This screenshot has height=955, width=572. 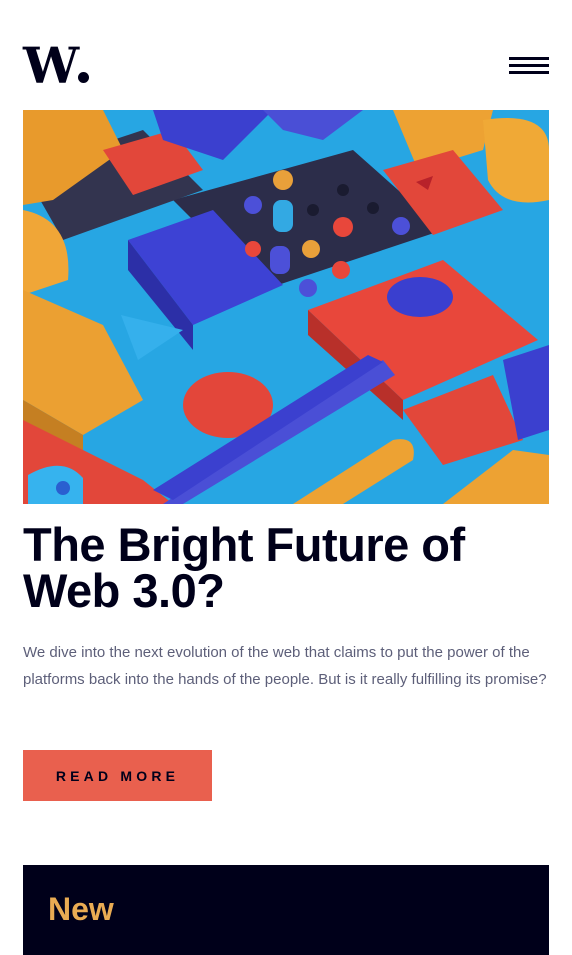 What do you see at coordinates (84, 77) in the screenshot?
I see `logo-dot` at bounding box center [84, 77].